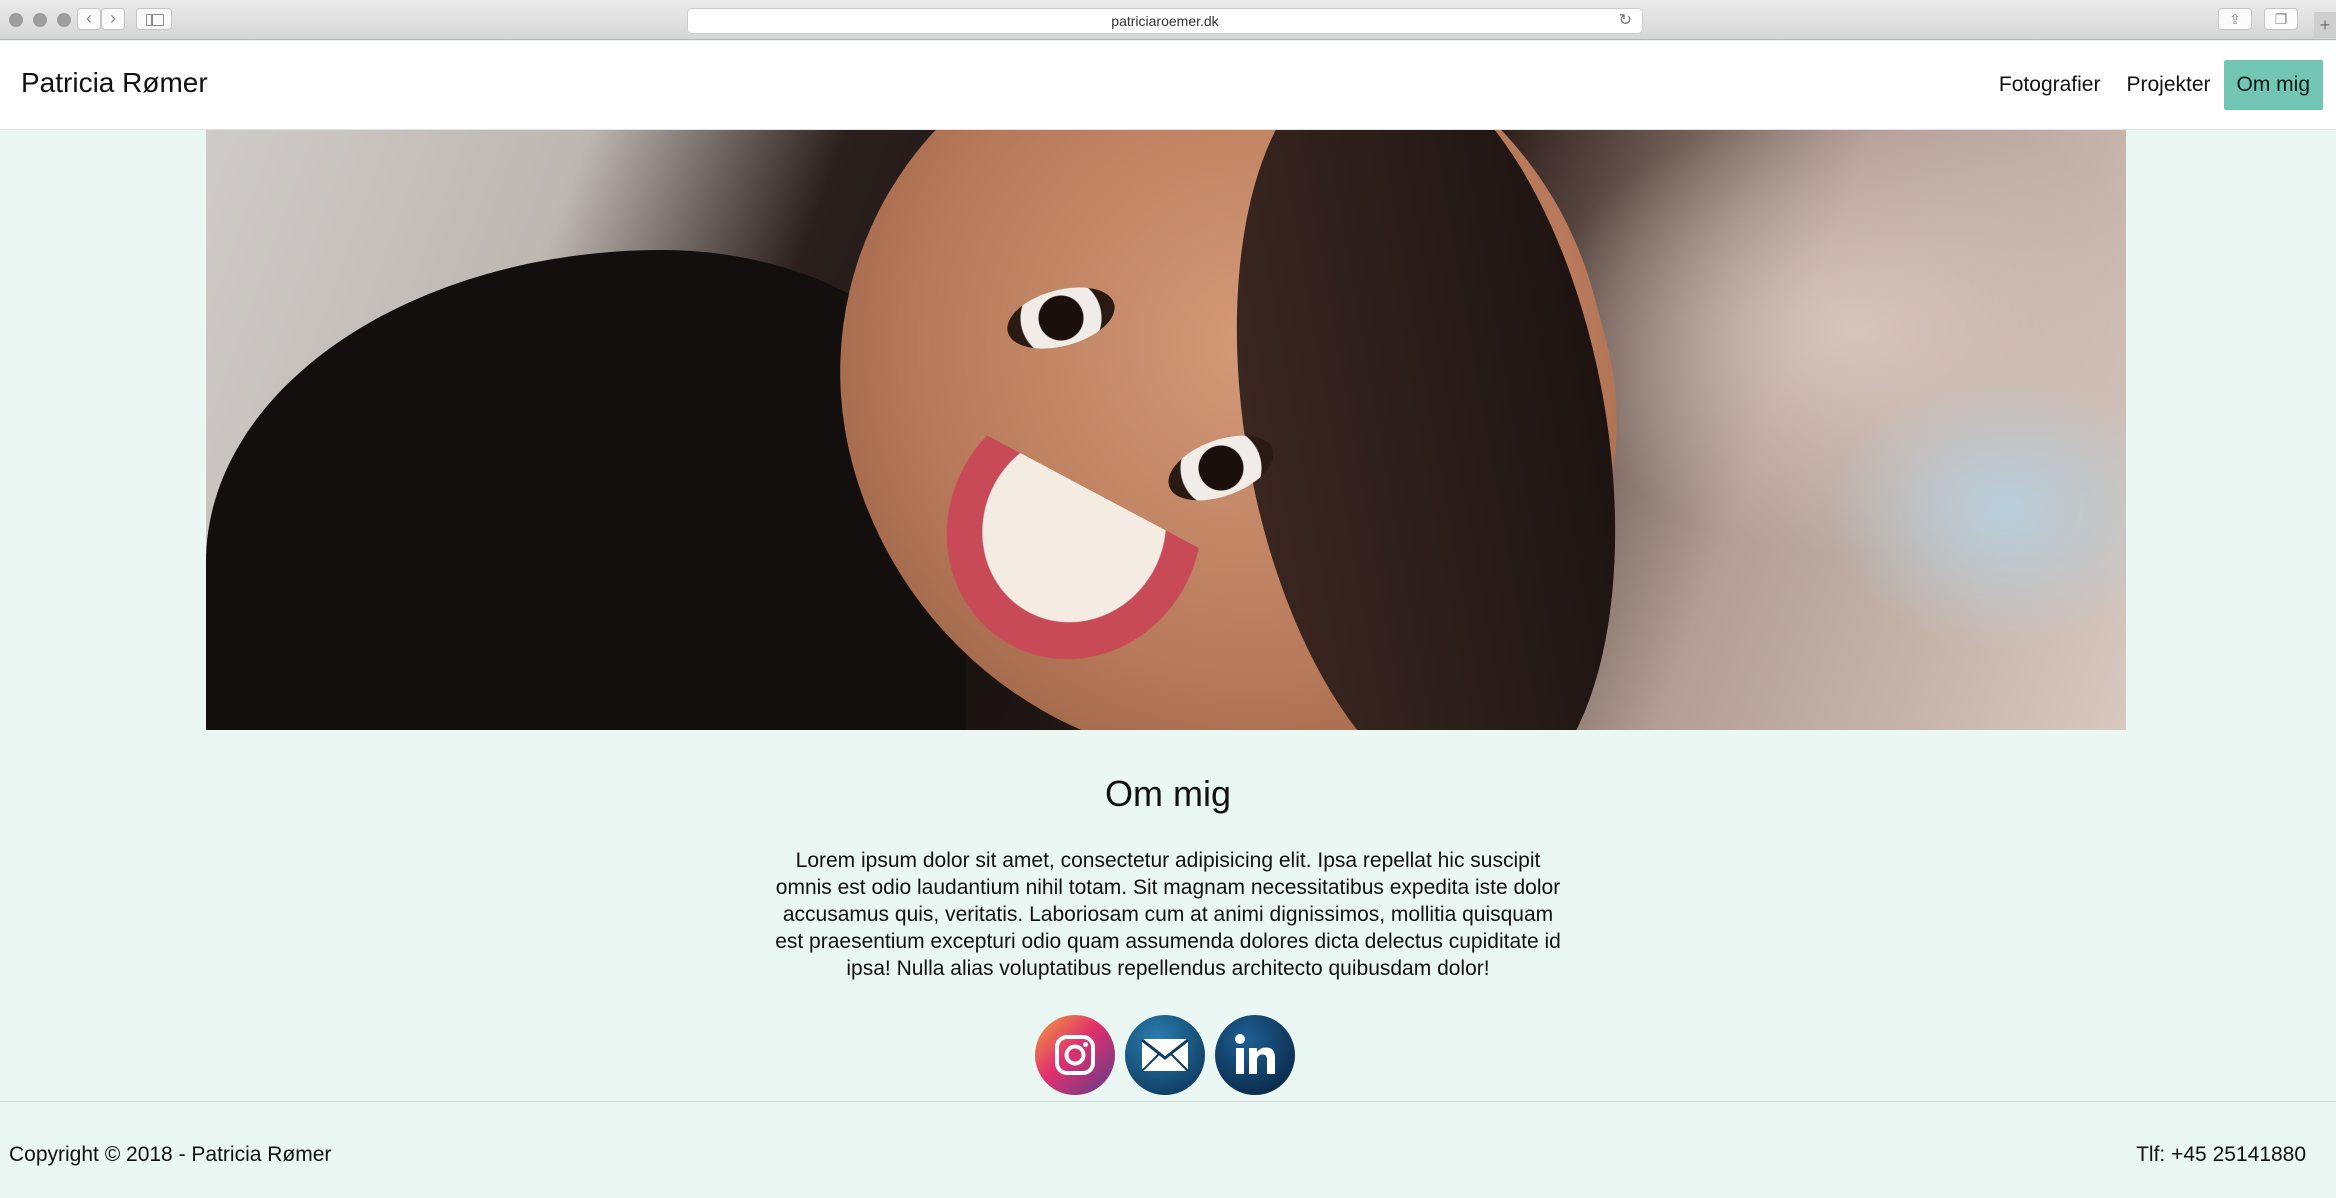 Image resolution: width=2336 pixels, height=1198 pixels. I want to click on nav-projekter: Projekter, so click(2168, 85).